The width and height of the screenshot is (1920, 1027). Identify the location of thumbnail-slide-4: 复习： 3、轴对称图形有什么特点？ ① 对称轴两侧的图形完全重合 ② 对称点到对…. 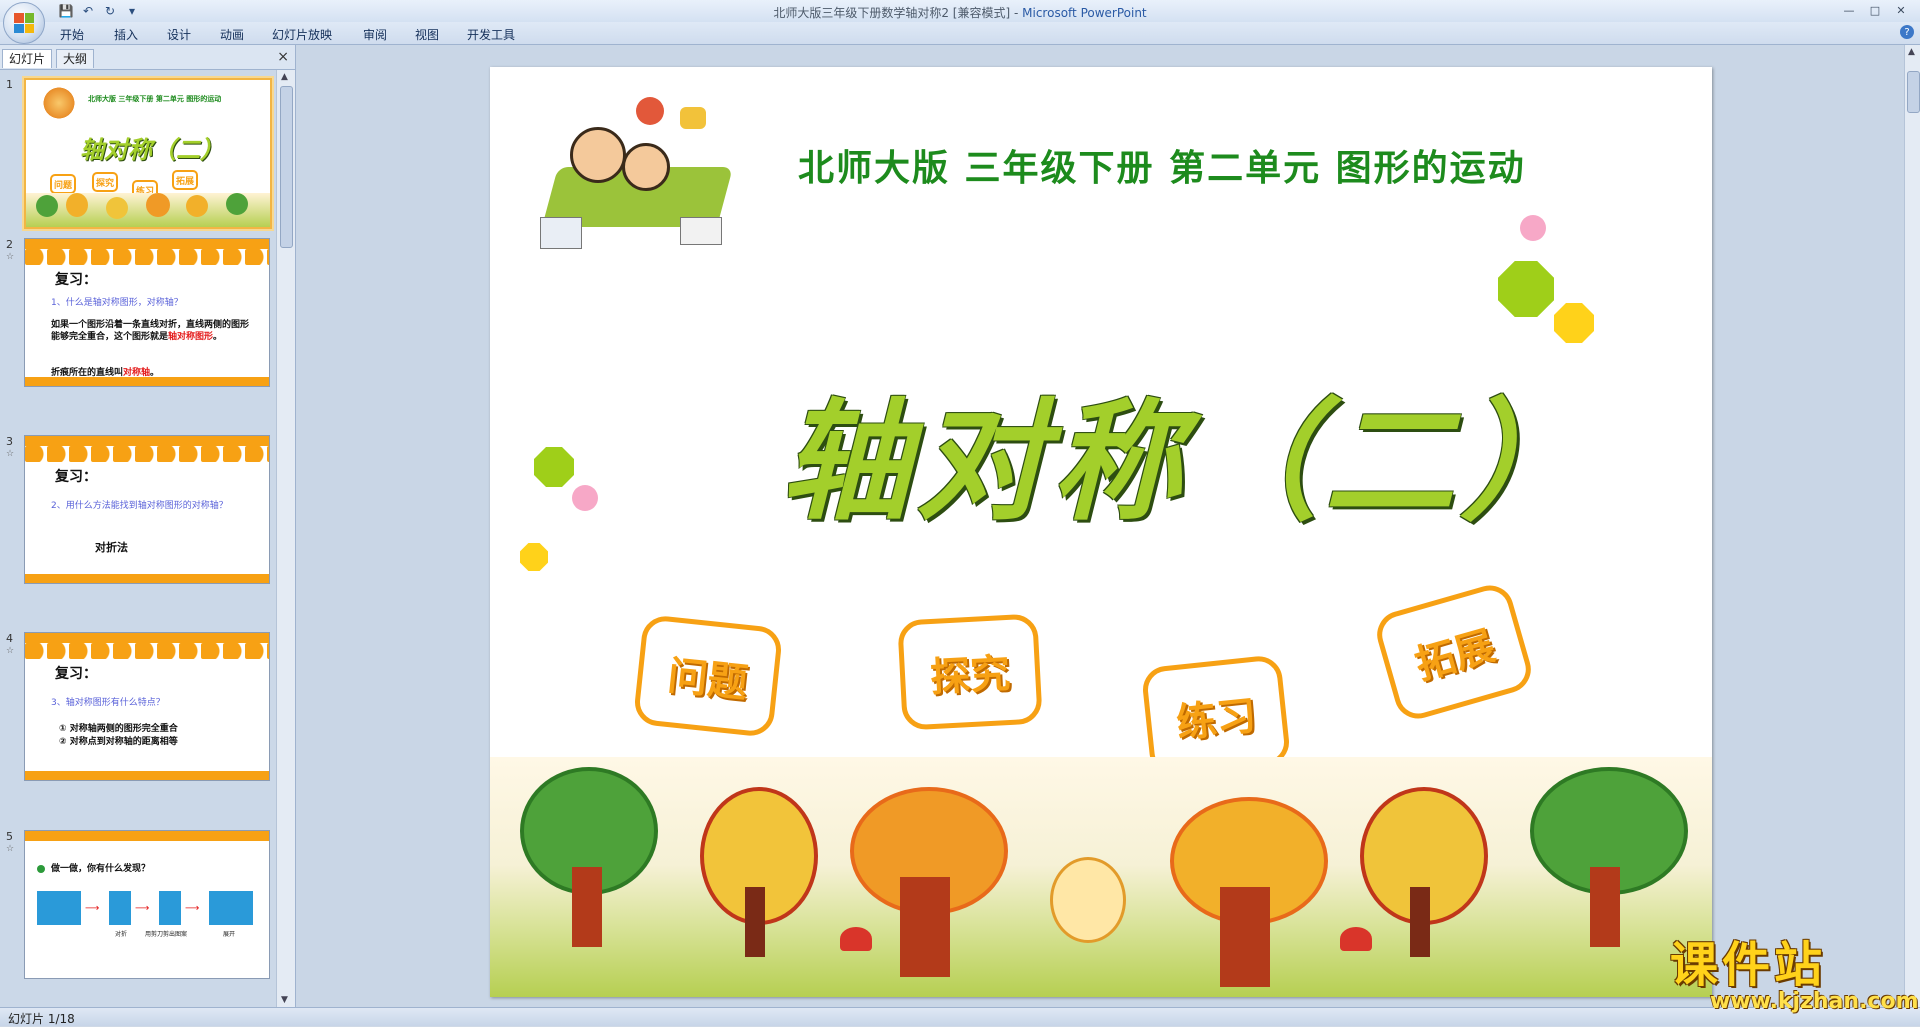
(147, 706).